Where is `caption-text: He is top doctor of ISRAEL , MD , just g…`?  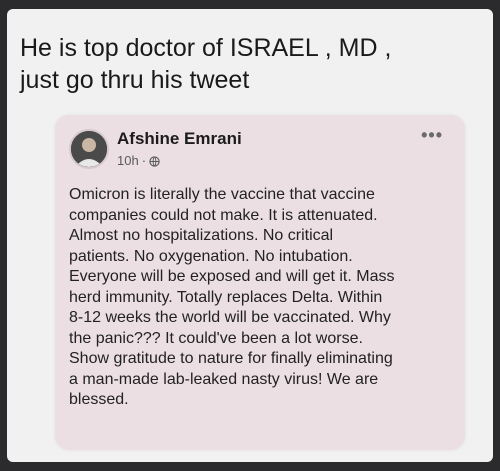 caption-text: He is top doctor of ISRAEL , MD , just g… is located at coordinates (206, 64).